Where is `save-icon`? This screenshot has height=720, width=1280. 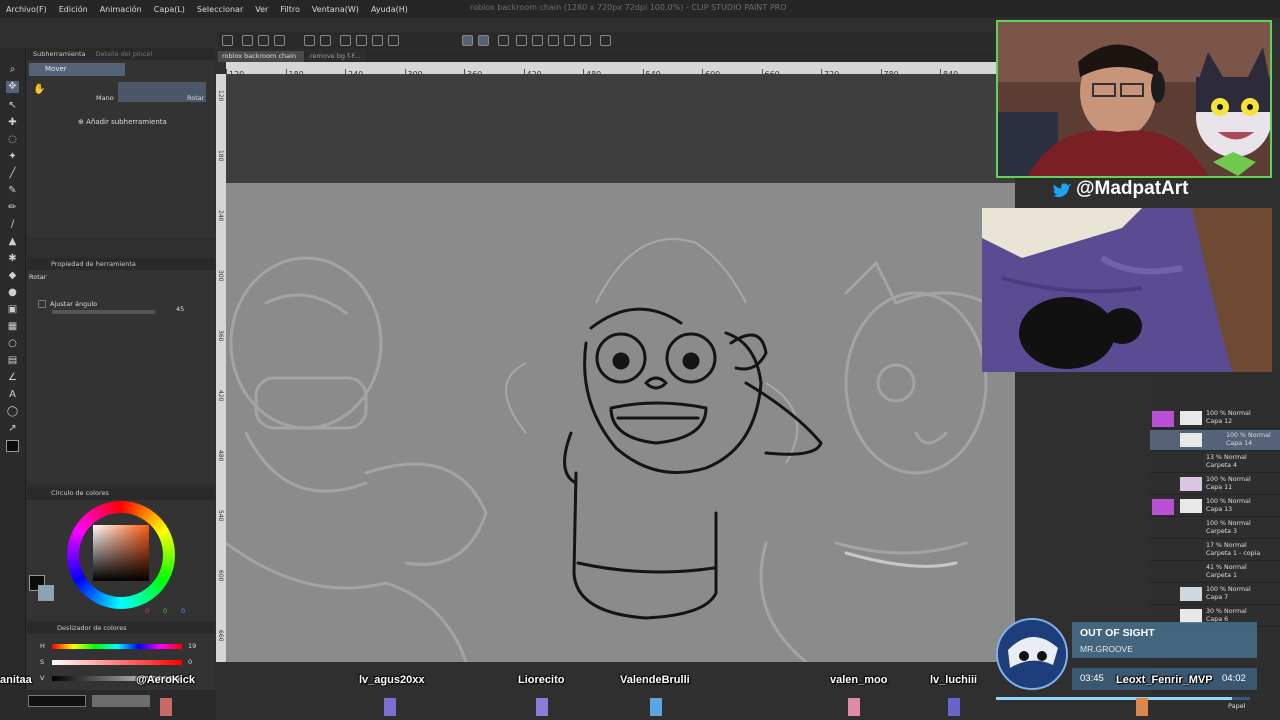 save-icon is located at coordinates (279, 40).